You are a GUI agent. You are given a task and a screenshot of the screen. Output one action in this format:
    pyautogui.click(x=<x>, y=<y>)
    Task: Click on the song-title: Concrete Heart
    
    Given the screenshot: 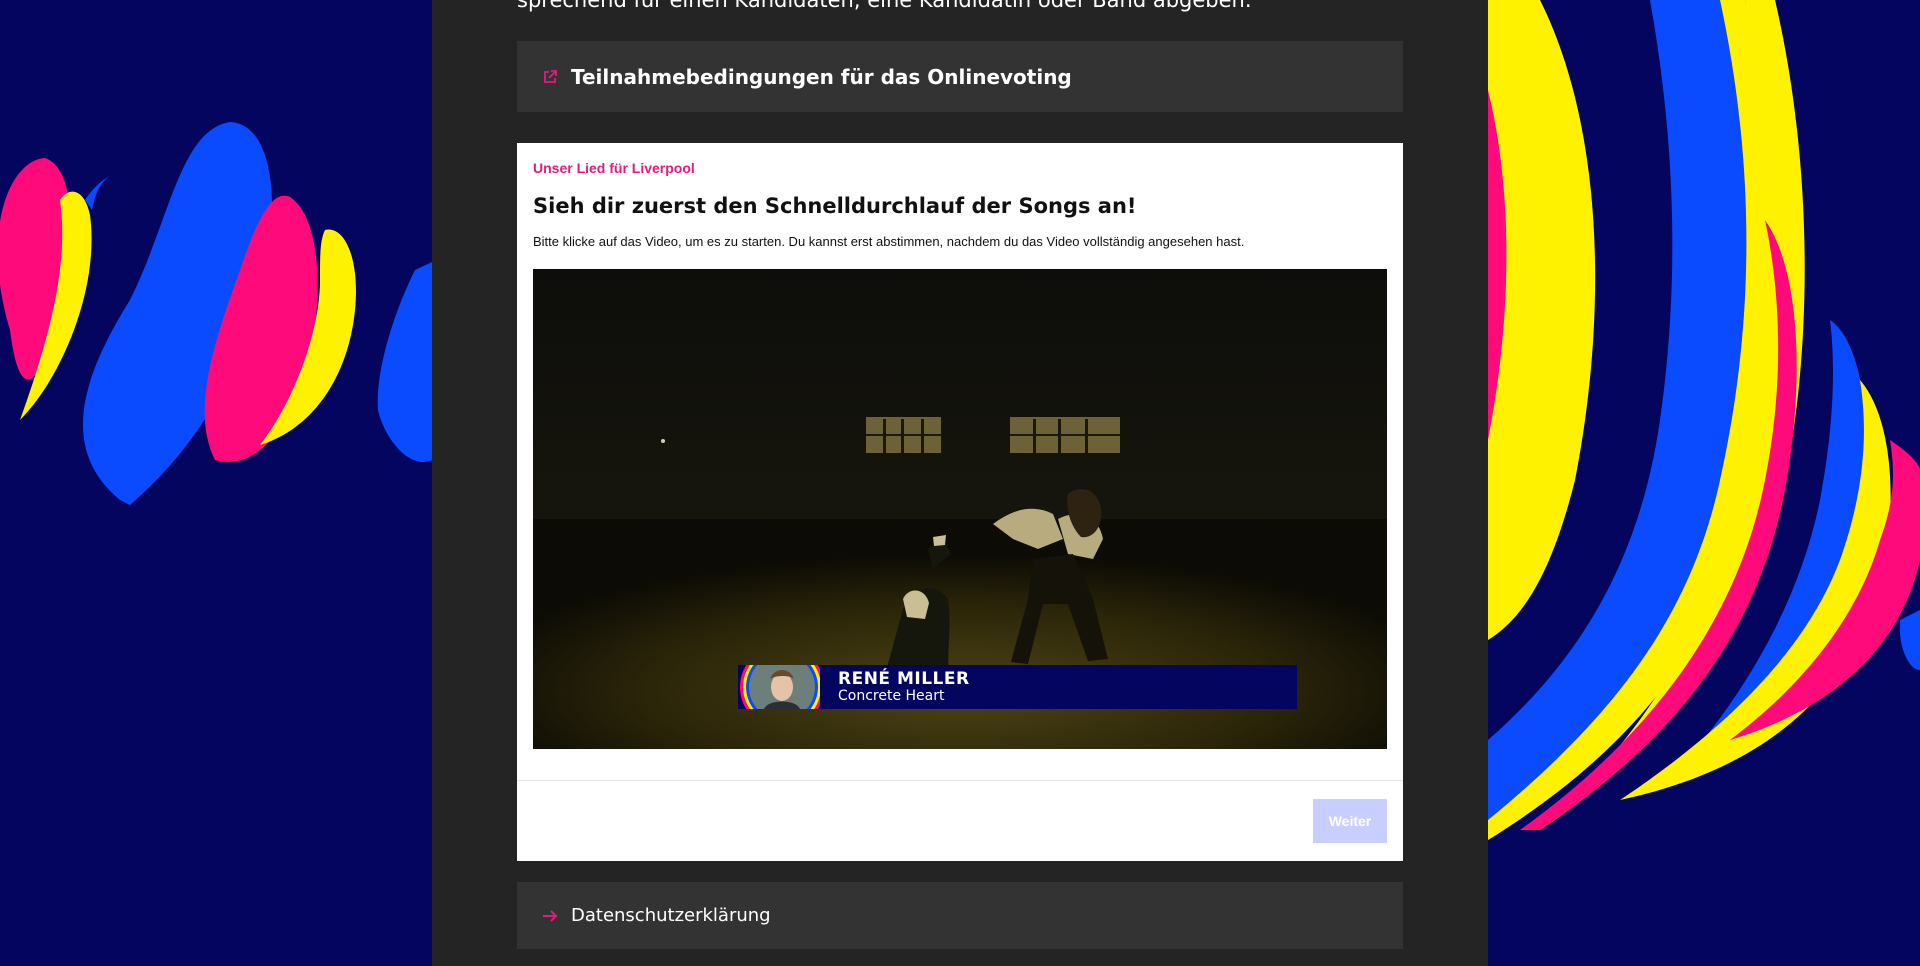 What is the action you would take?
    pyautogui.click(x=891, y=695)
    